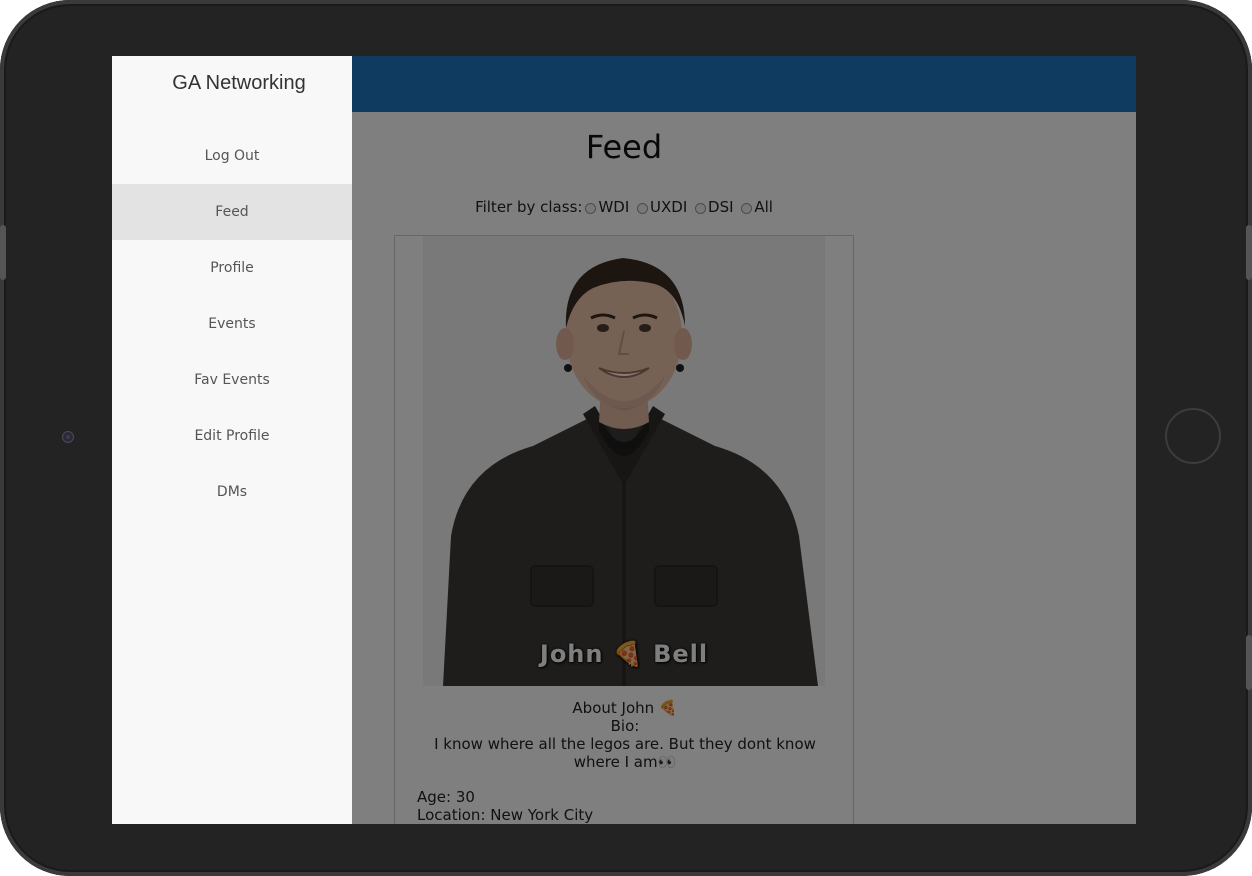 The image size is (1252, 876). Describe the element at coordinates (232, 380) in the screenshot. I see `sidebar-item-fav-events: Fav Events` at that location.